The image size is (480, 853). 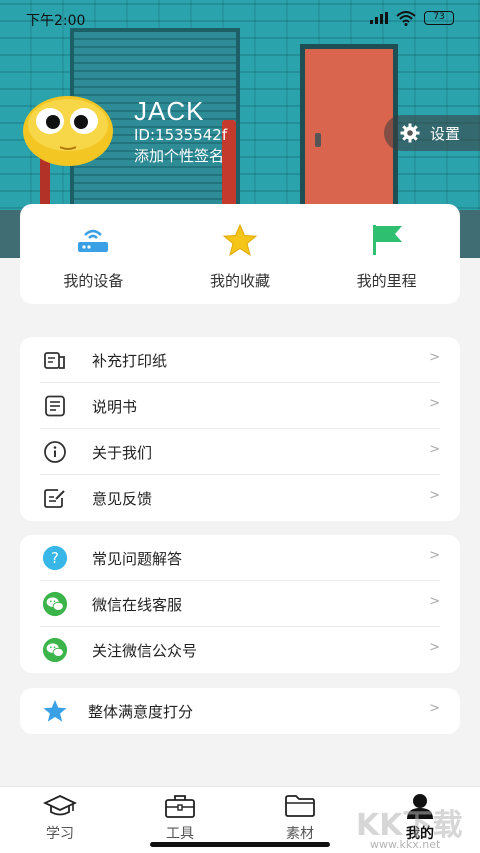 I want to click on settings-button: 设置, so click(x=432, y=133).